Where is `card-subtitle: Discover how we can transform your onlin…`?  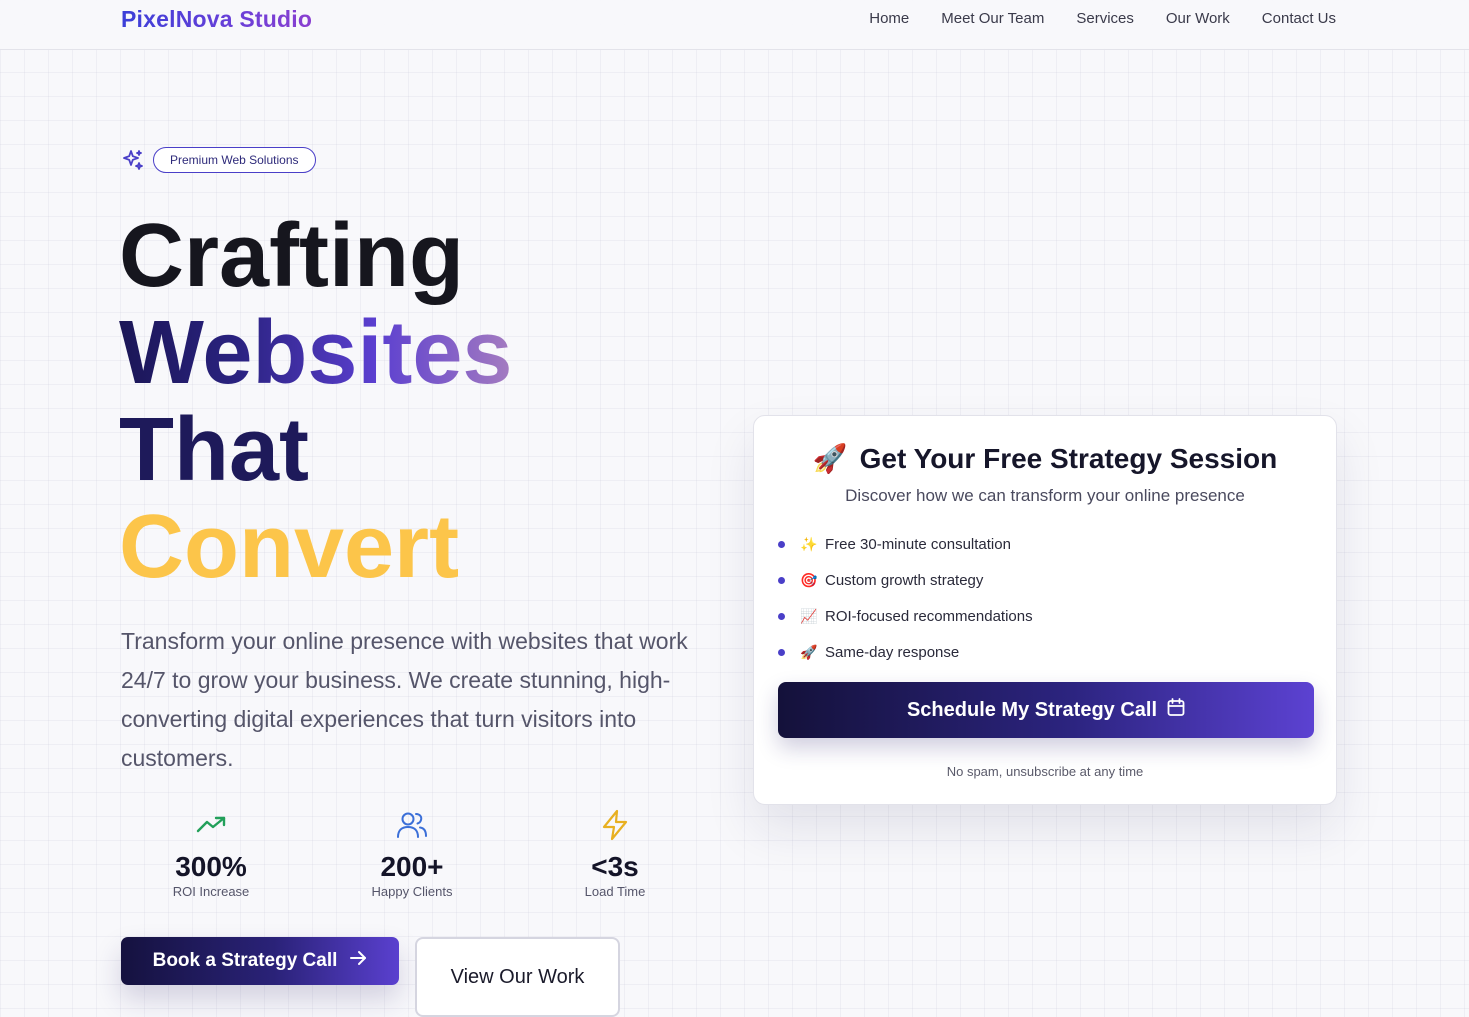
card-subtitle: Discover how we can transform your onlin… is located at coordinates (1045, 495).